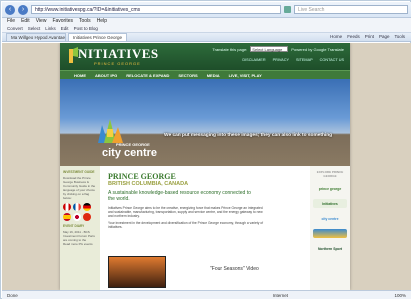  Describe the element at coordinates (330, 203) in the screenshot. I see `partner-initiatives: Initiatives` at that location.